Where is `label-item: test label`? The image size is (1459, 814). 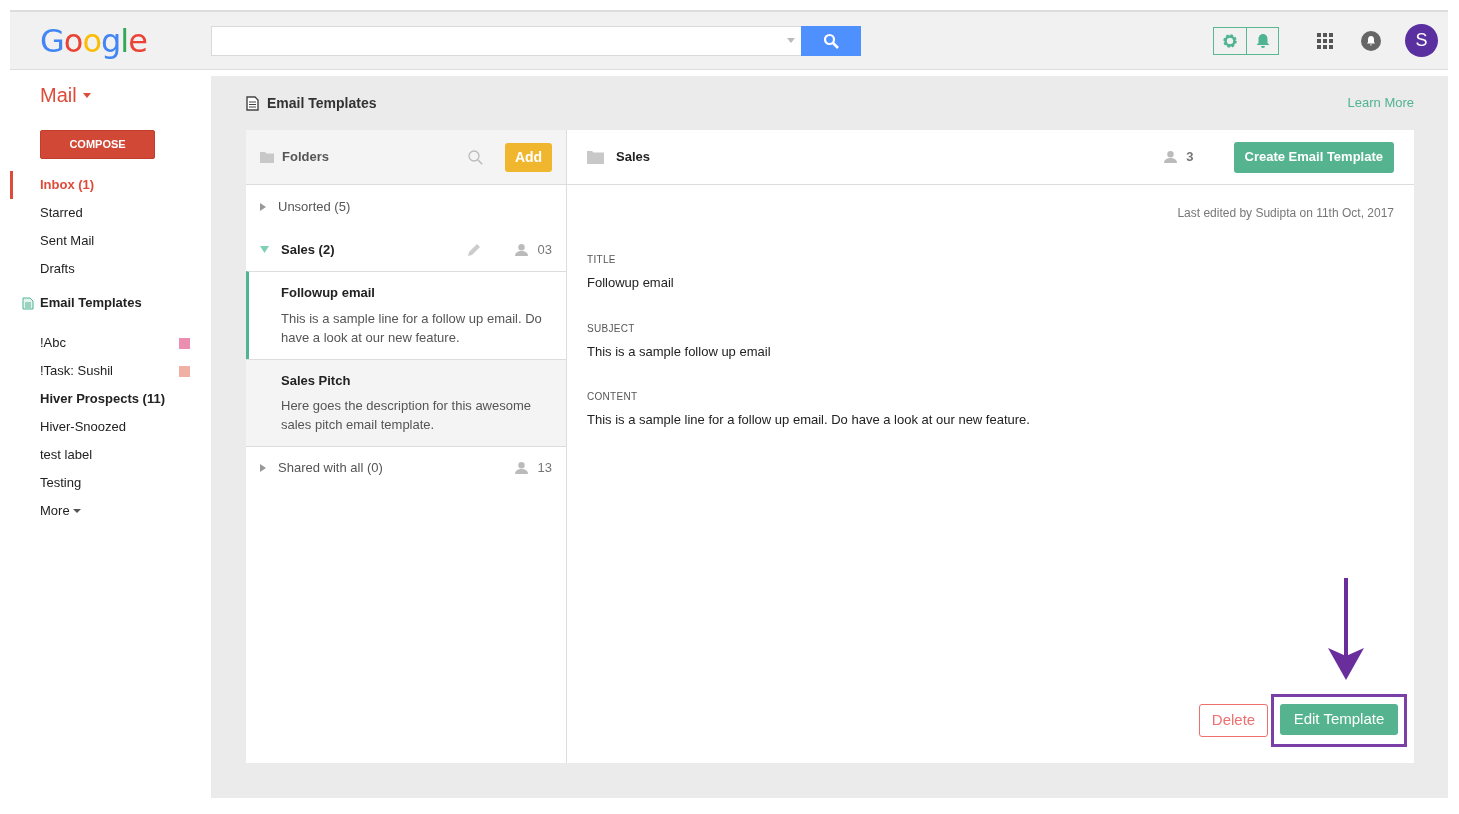 label-item: test label is located at coordinates (66, 455).